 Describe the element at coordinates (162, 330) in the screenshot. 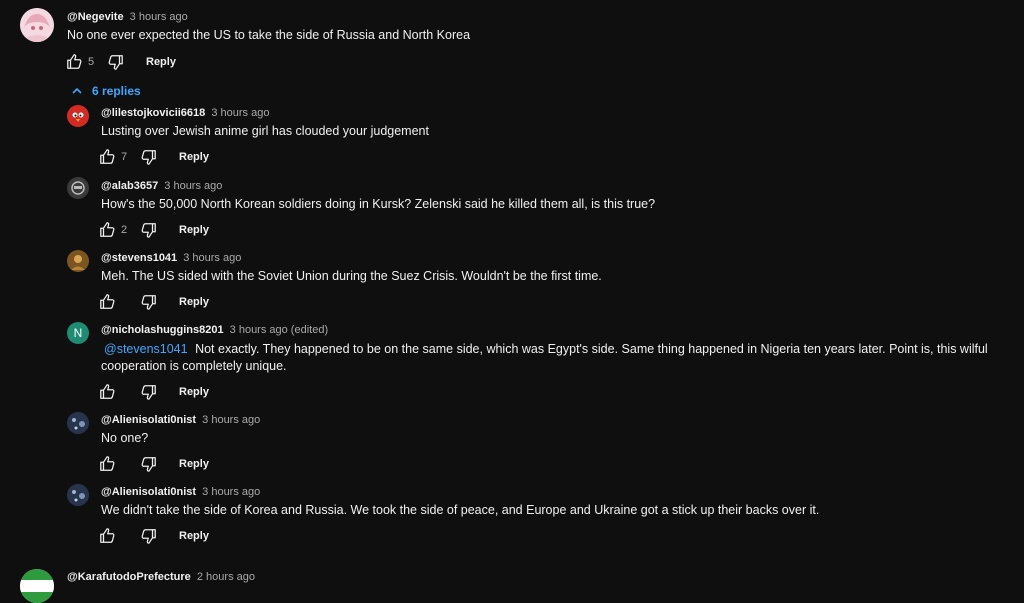

I see `author-name: @nicholashuggins8201` at that location.